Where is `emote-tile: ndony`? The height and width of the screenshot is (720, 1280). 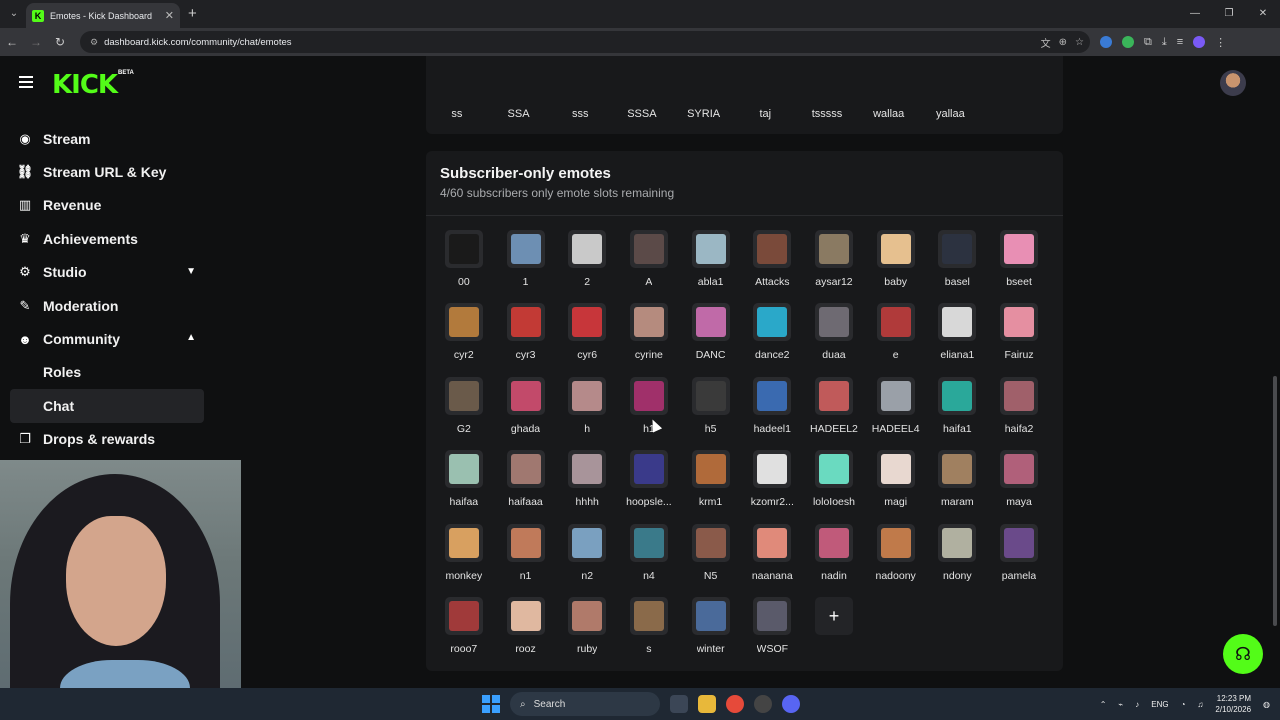 emote-tile: ndony is located at coordinates (958, 560).